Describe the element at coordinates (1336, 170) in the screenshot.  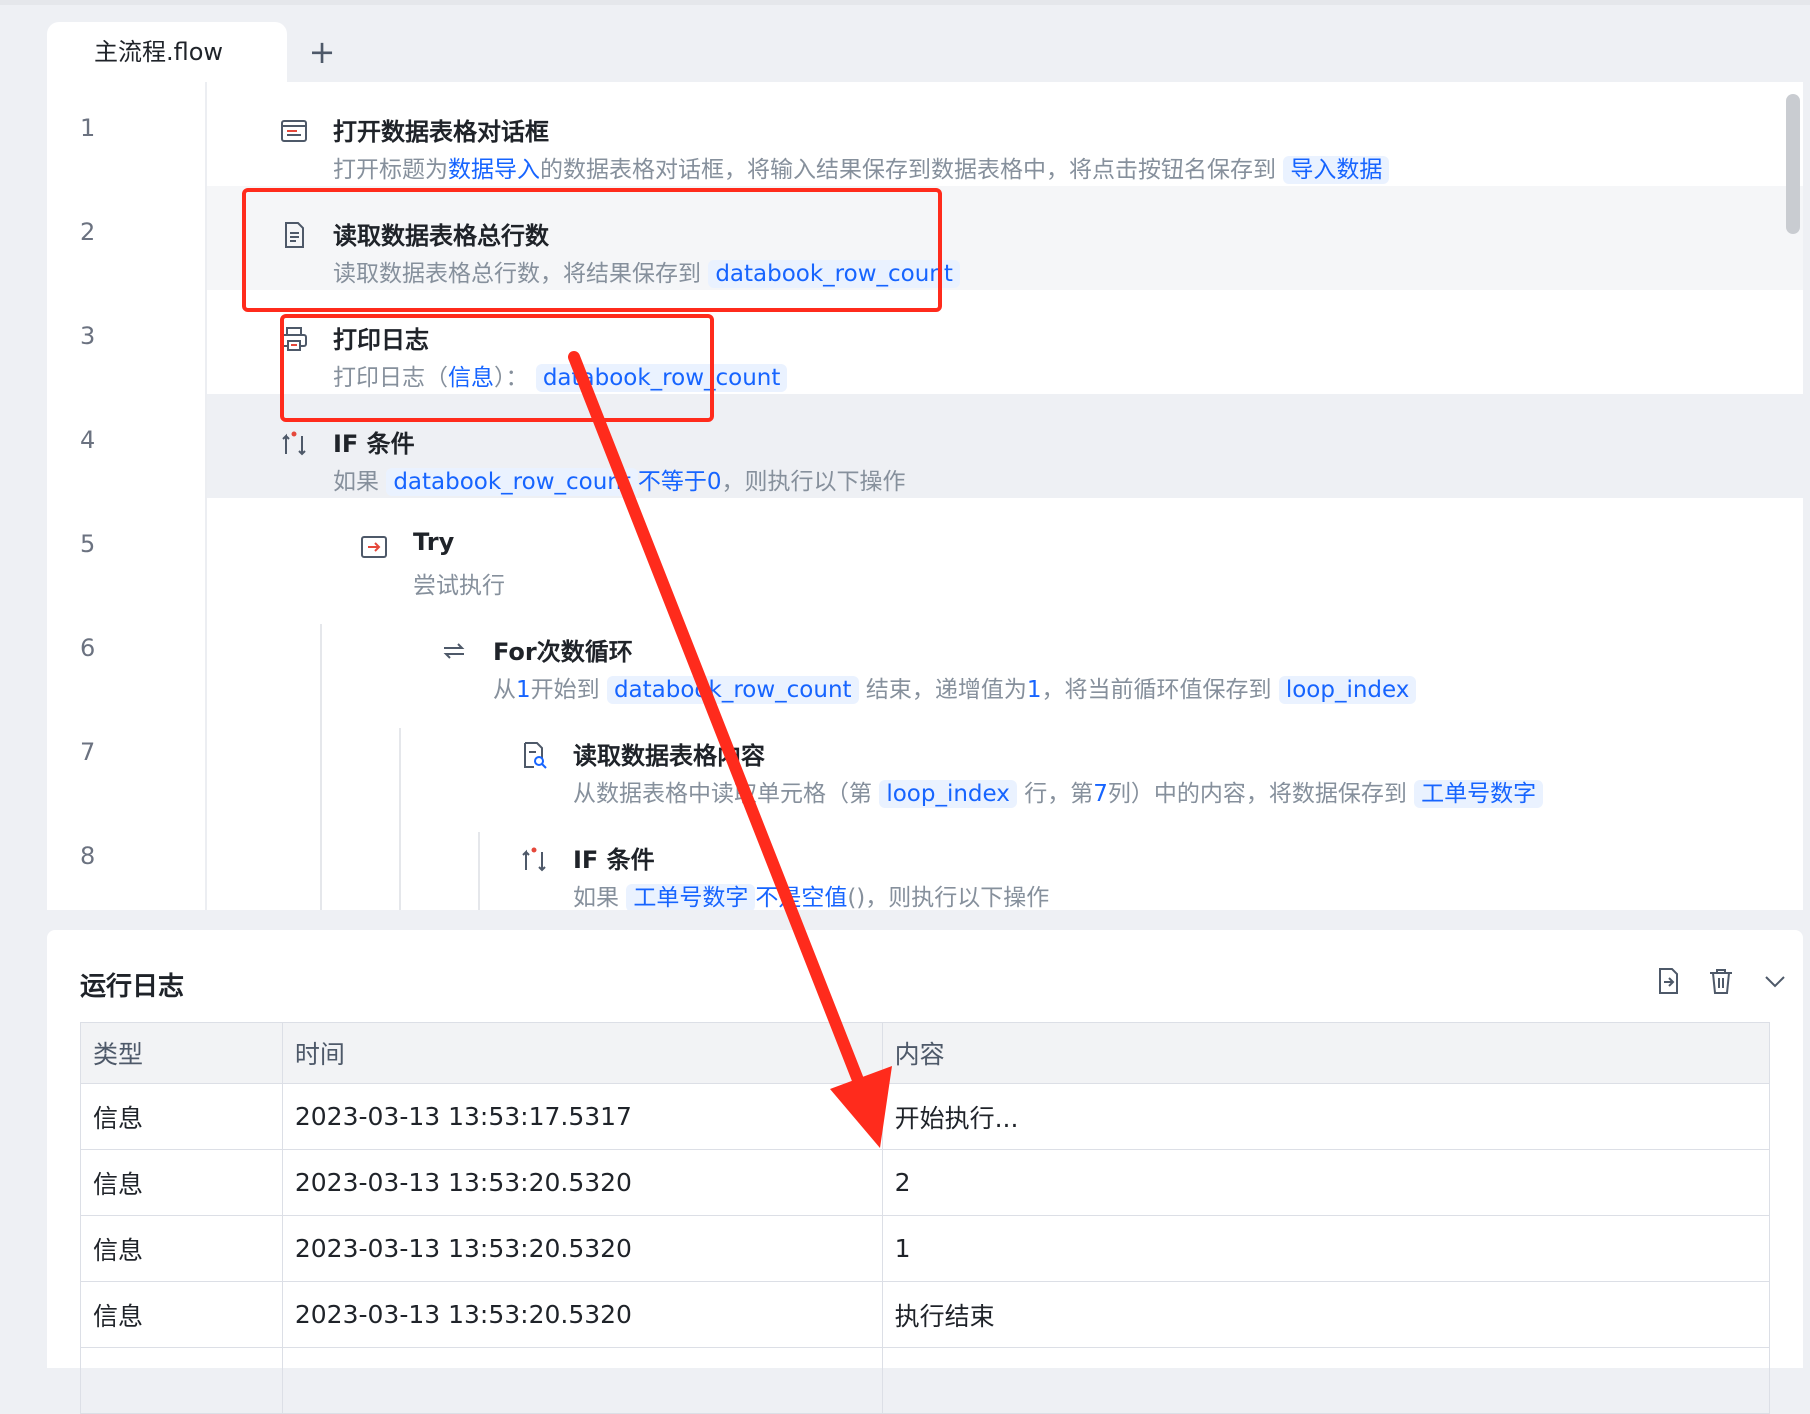
I see `variable-token: 导入数据` at that location.